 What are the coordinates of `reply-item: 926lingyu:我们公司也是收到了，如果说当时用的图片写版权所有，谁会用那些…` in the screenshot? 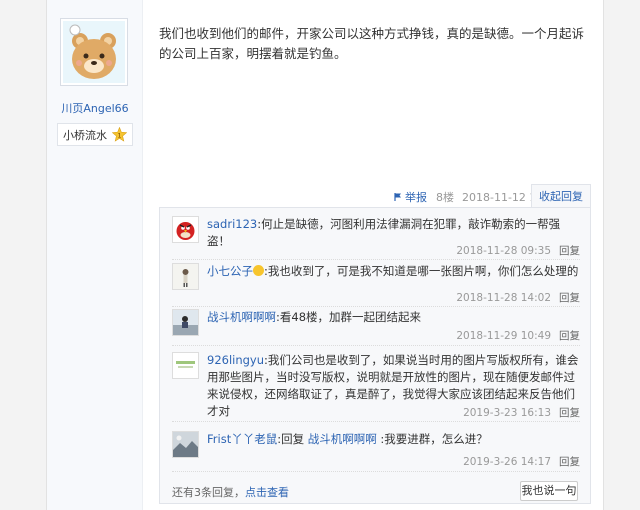 It's located at (376, 387).